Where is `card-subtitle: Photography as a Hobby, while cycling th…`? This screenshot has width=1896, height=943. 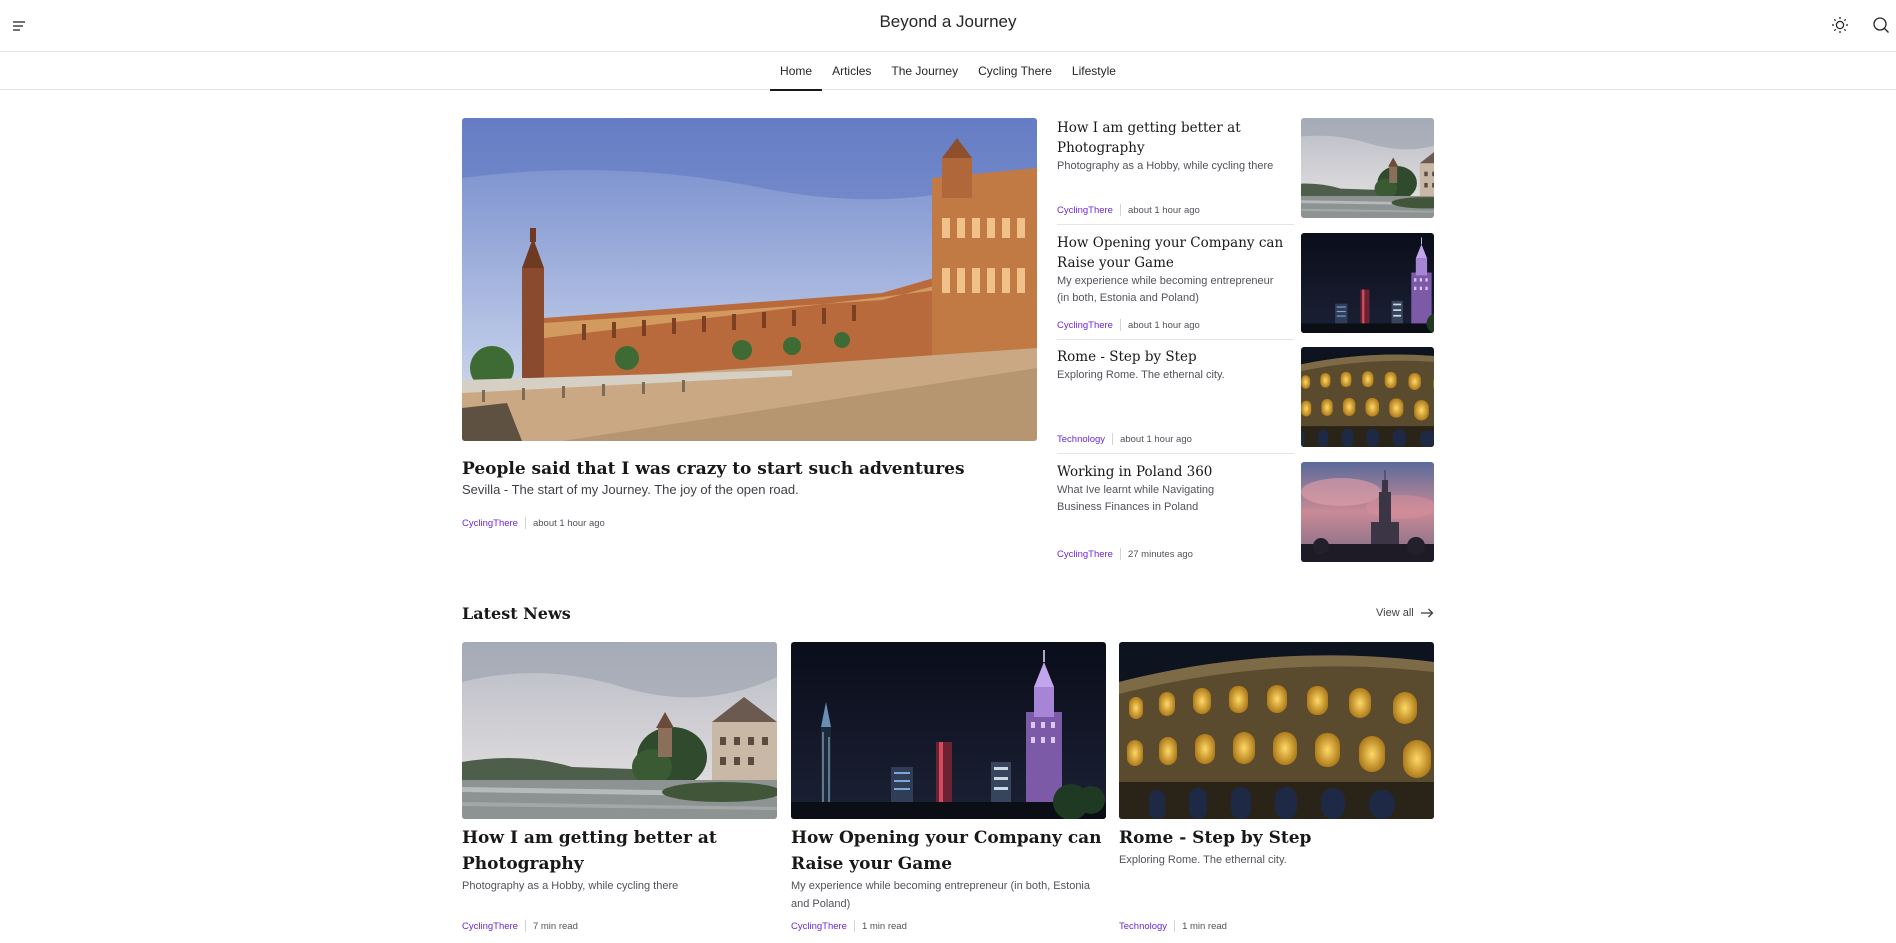
card-subtitle: Photography as a Hobby, while cycling th… is located at coordinates (570, 886).